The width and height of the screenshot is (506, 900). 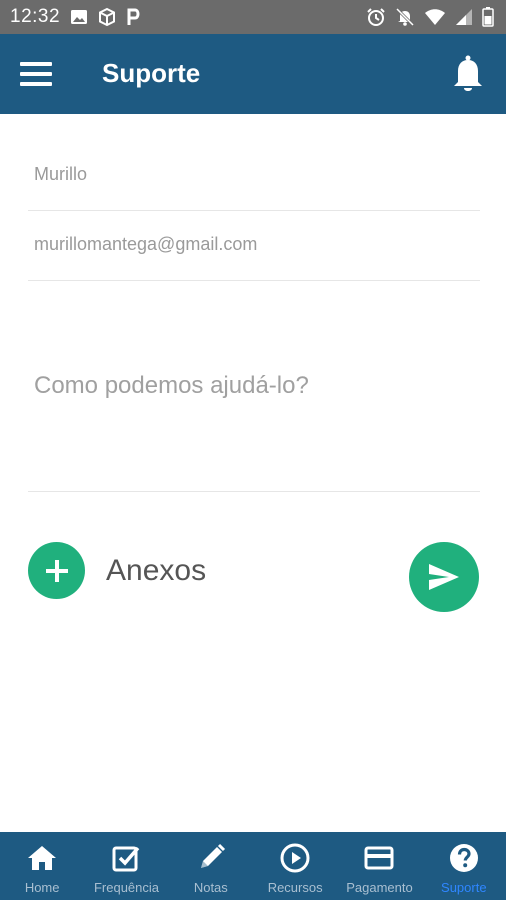 What do you see at coordinates (379, 858) in the screenshot?
I see `credit-card-icon` at bounding box center [379, 858].